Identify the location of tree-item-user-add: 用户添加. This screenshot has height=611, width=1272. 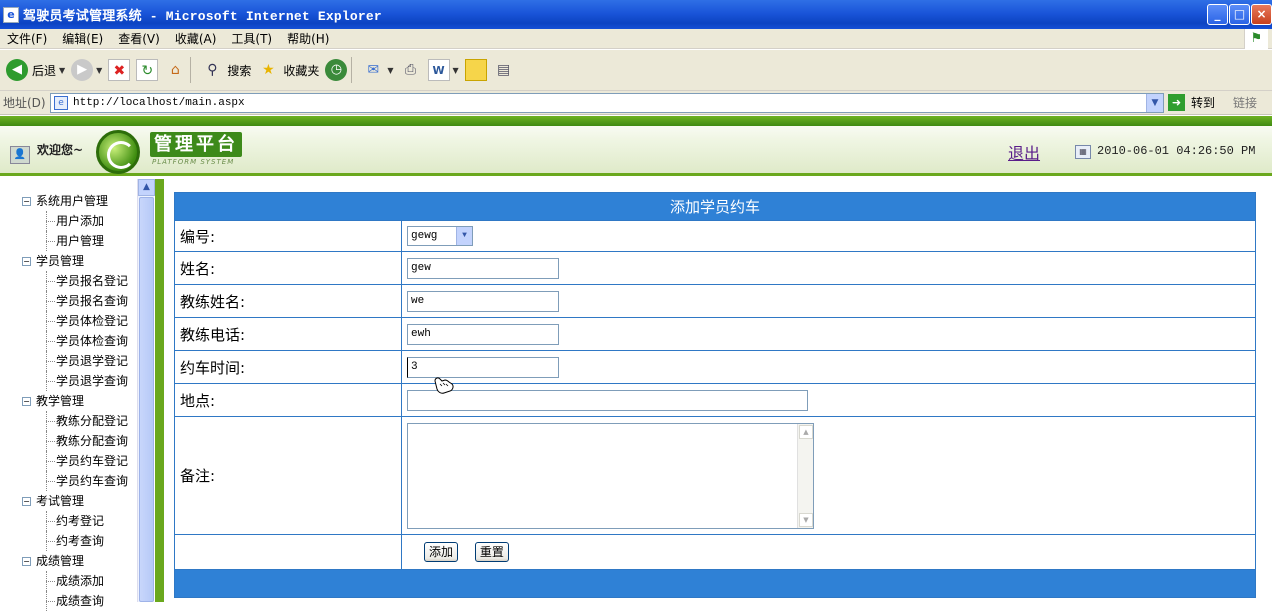
(74, 221).